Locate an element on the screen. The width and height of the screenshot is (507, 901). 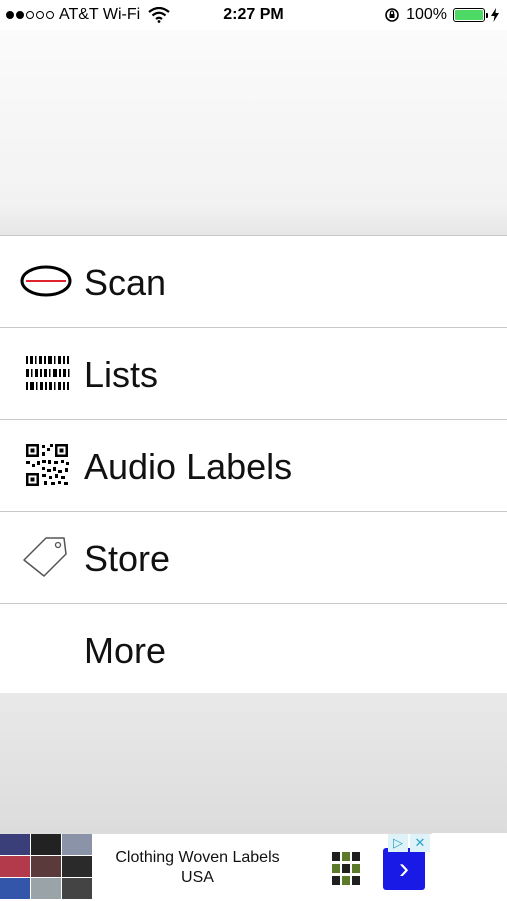
status-bar: AT&T Wi-Fi 2:27 PM 100% is located at coordinates (253, 15).